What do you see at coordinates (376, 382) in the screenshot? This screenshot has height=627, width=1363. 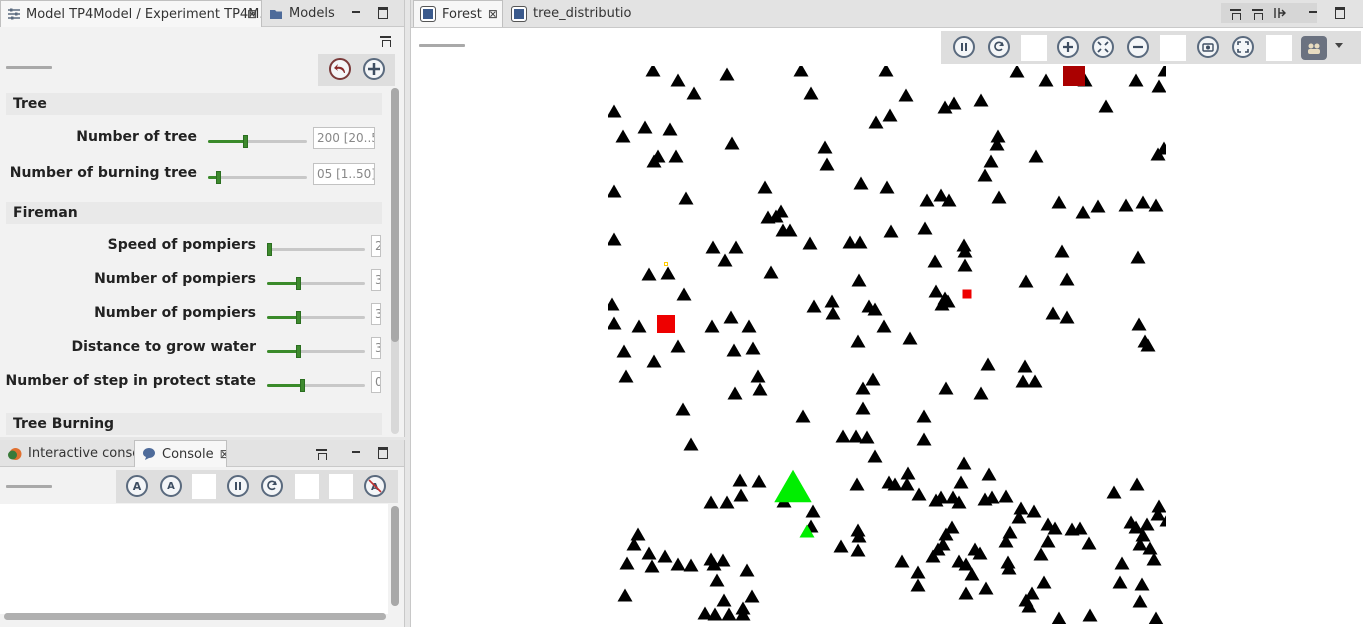 I see `parameter-value-field: 0` at bounding box center [376, 382].